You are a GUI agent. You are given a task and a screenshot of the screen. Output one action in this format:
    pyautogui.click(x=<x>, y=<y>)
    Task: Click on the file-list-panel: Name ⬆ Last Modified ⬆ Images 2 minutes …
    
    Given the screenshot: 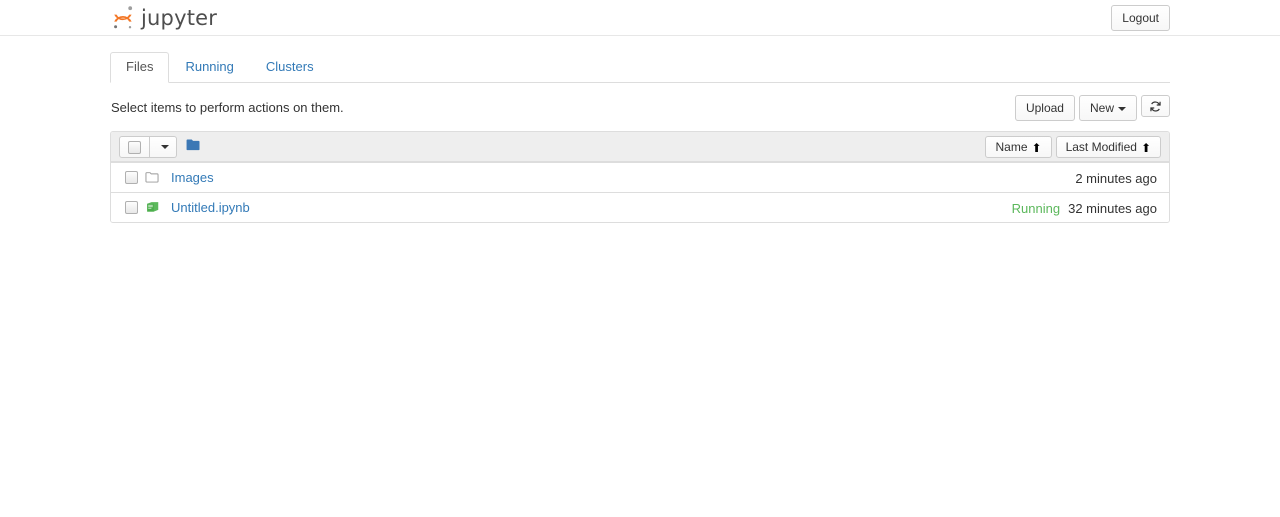 What is the action you would take?
    pyautogui.click(x=640, y=177)
    